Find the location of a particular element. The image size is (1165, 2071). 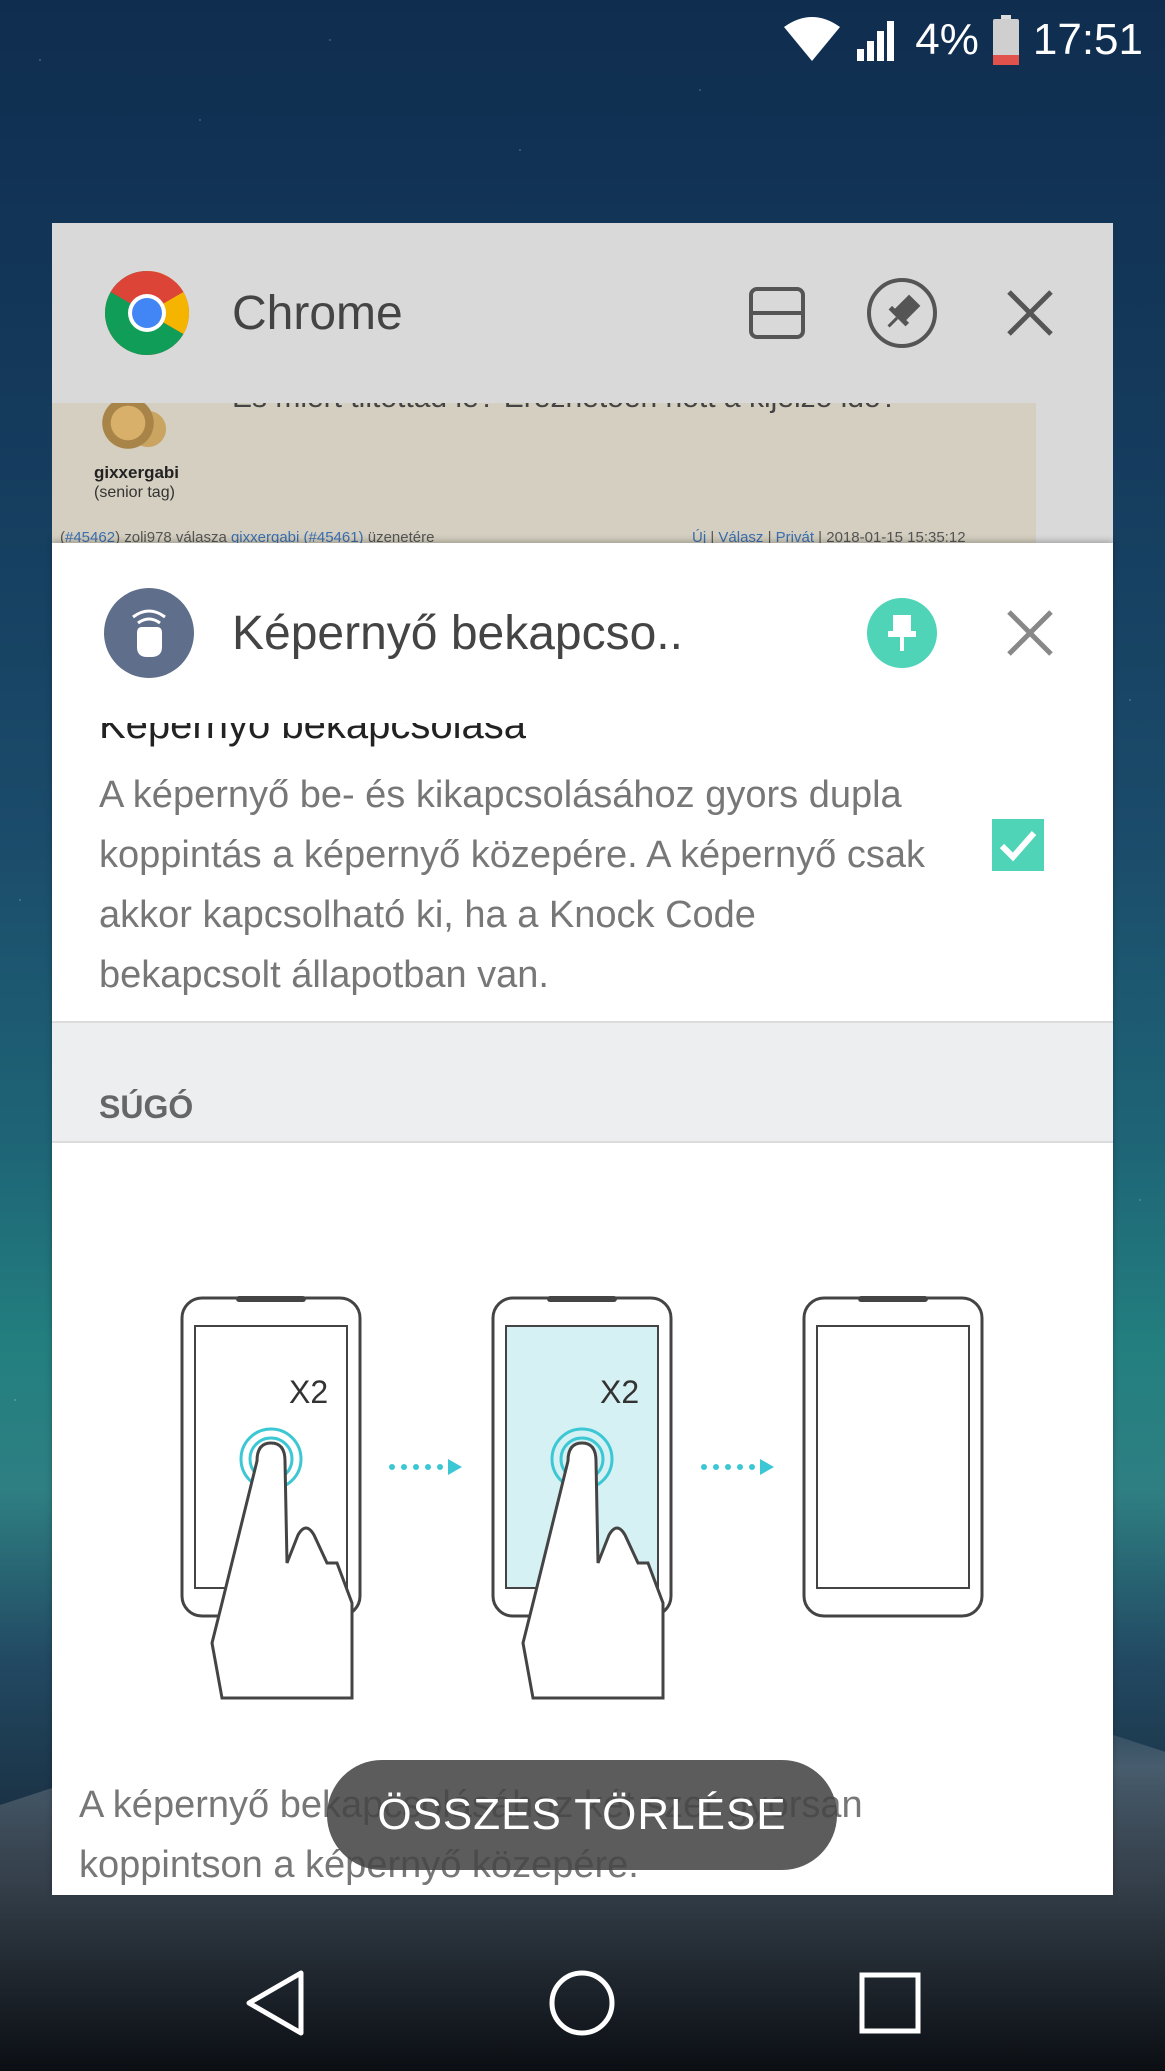

help-label: SÚGÓ is located at coordinates (146, 1107).